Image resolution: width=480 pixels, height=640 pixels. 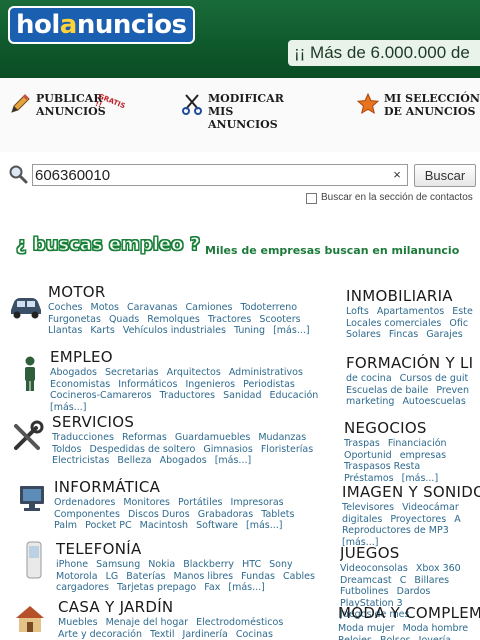 What do you see at coordinates (65, 330) in the screenshot?
I see `category-link: Llantas` at bounding box center [65, 330].